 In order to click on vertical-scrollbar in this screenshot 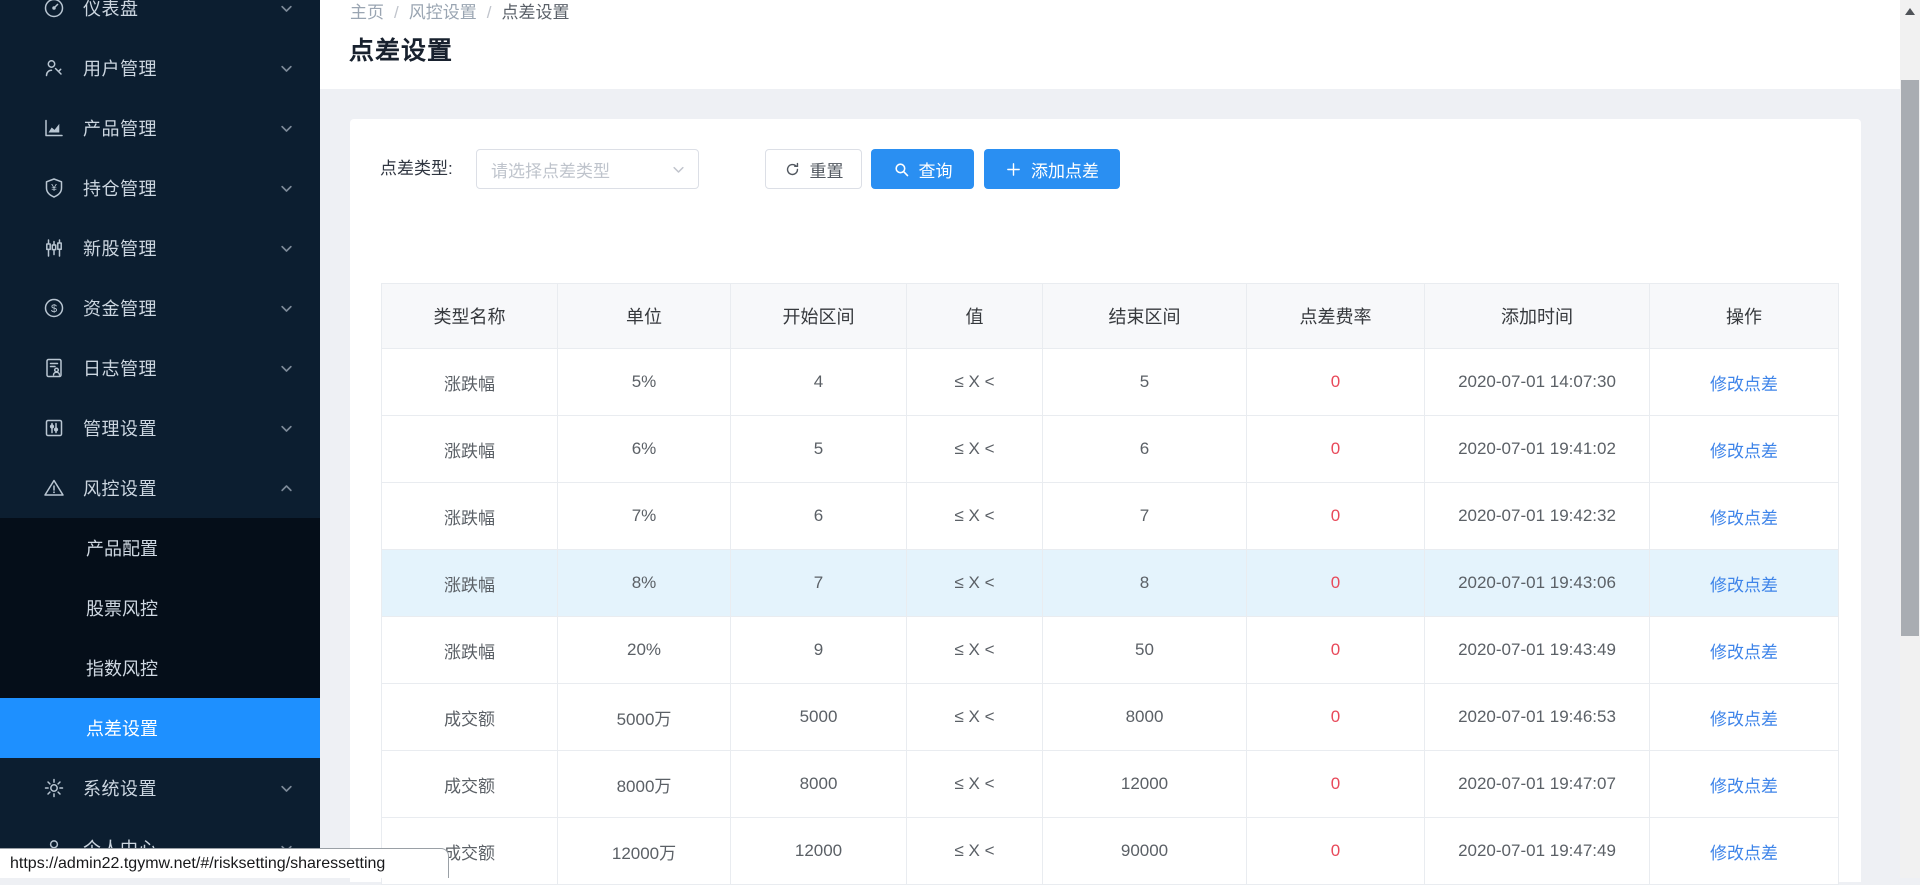, I will do `click(1910, 439)`.